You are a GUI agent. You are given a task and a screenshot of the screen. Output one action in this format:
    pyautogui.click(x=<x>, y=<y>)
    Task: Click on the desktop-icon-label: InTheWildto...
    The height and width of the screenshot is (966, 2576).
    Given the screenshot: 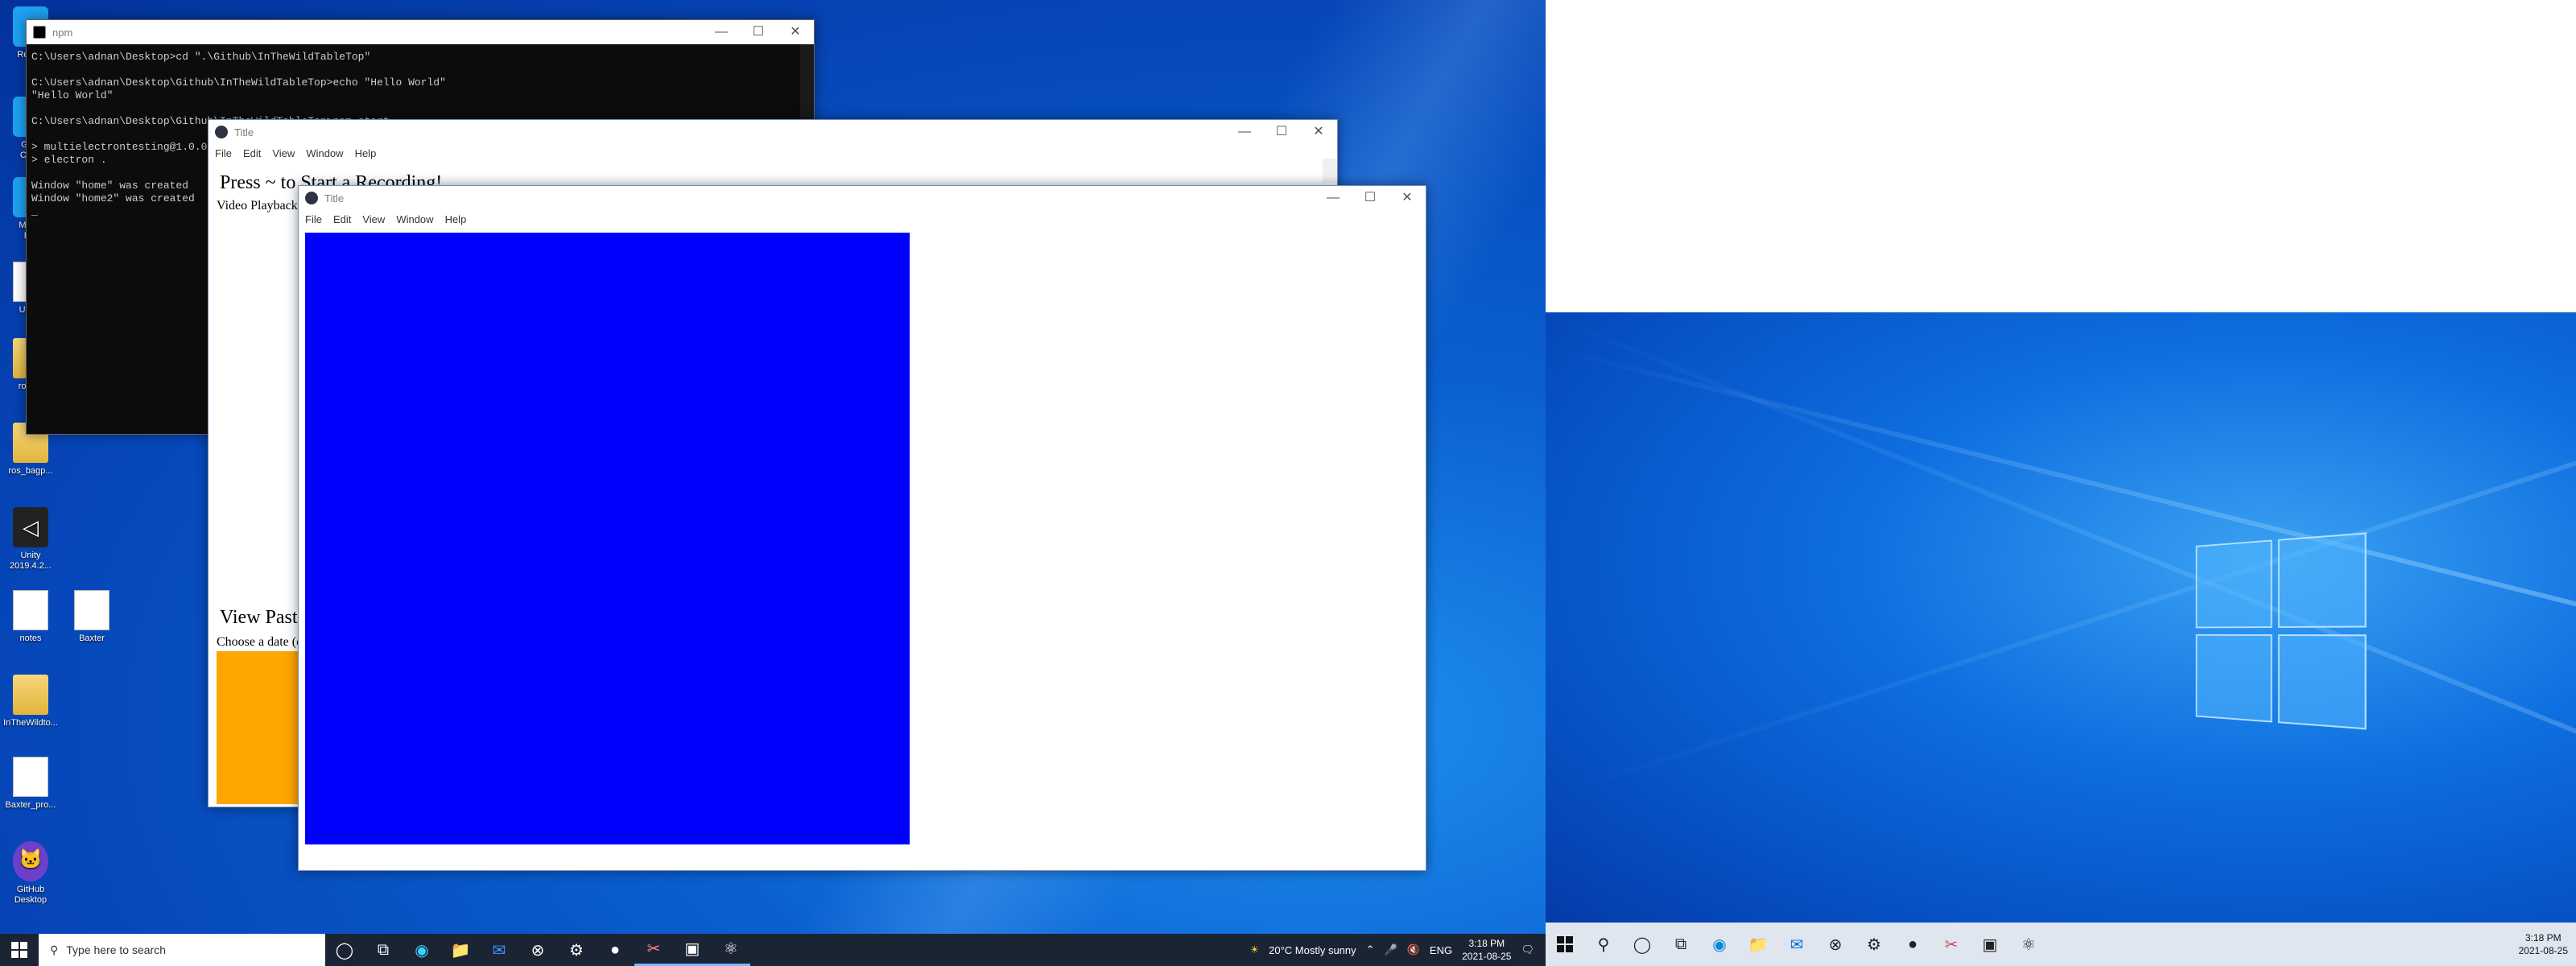 What is the action you would take?
    pyautogui.click(x=30, y=723)
    